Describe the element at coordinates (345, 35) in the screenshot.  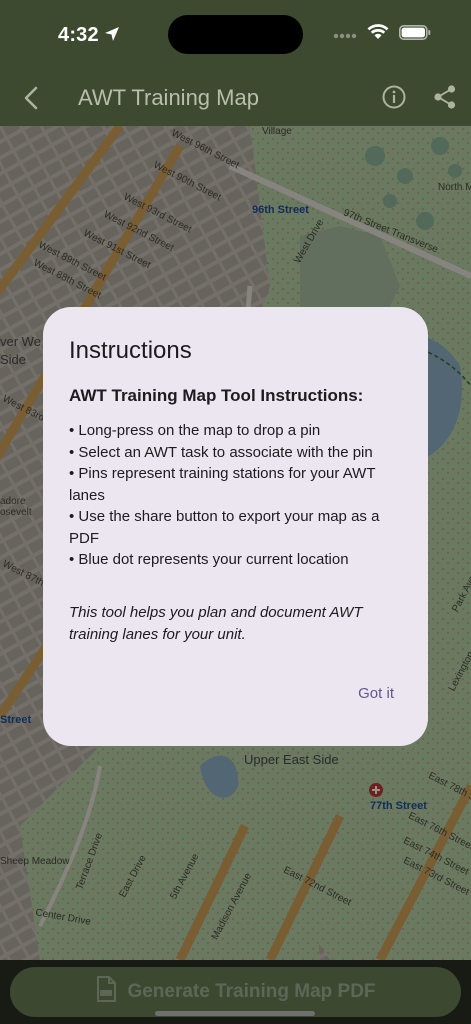
I see `signal-dots-icon` at that location.